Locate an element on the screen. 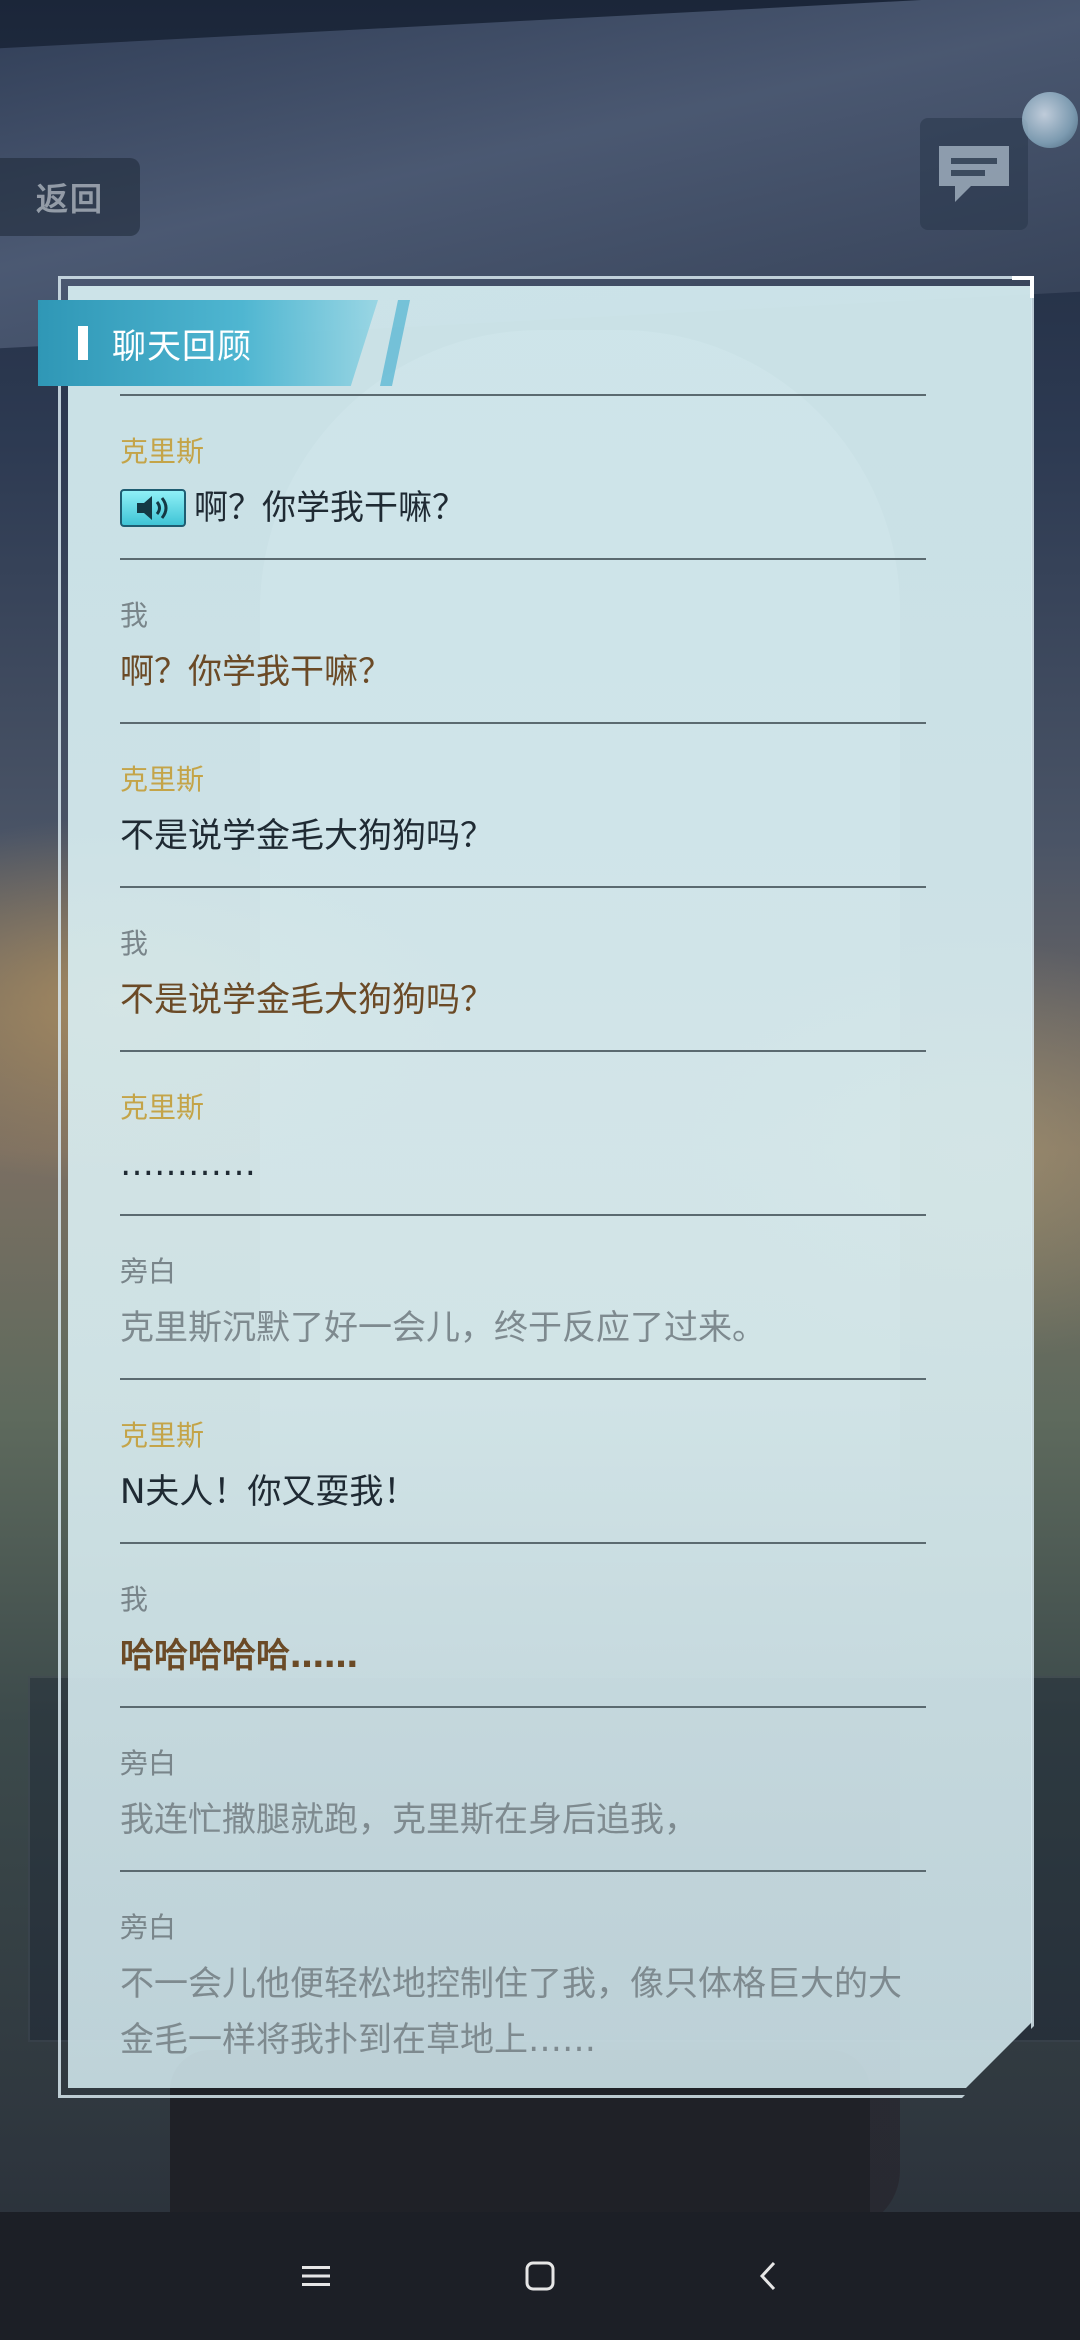 The width and height of the screenshot is (1080, 2340). tab-bar-marker is located at coordinates (83, 343).